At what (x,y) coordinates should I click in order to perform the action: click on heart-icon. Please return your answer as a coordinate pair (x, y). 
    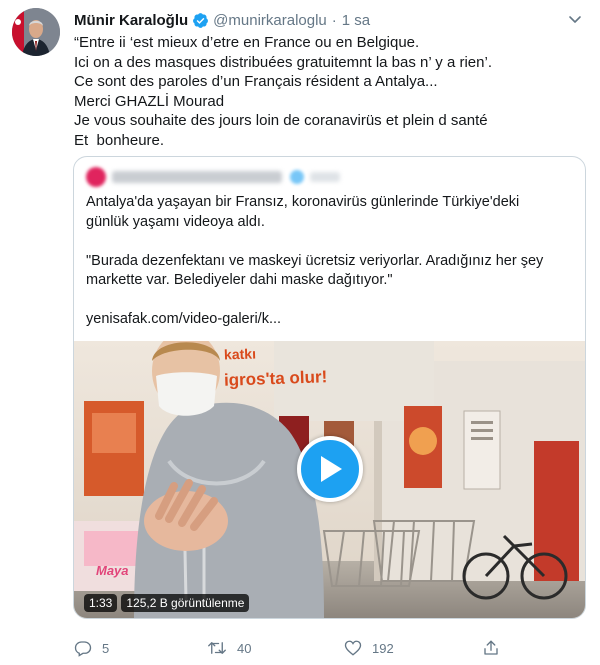
    Looking at the image, I should click on (353, 648).